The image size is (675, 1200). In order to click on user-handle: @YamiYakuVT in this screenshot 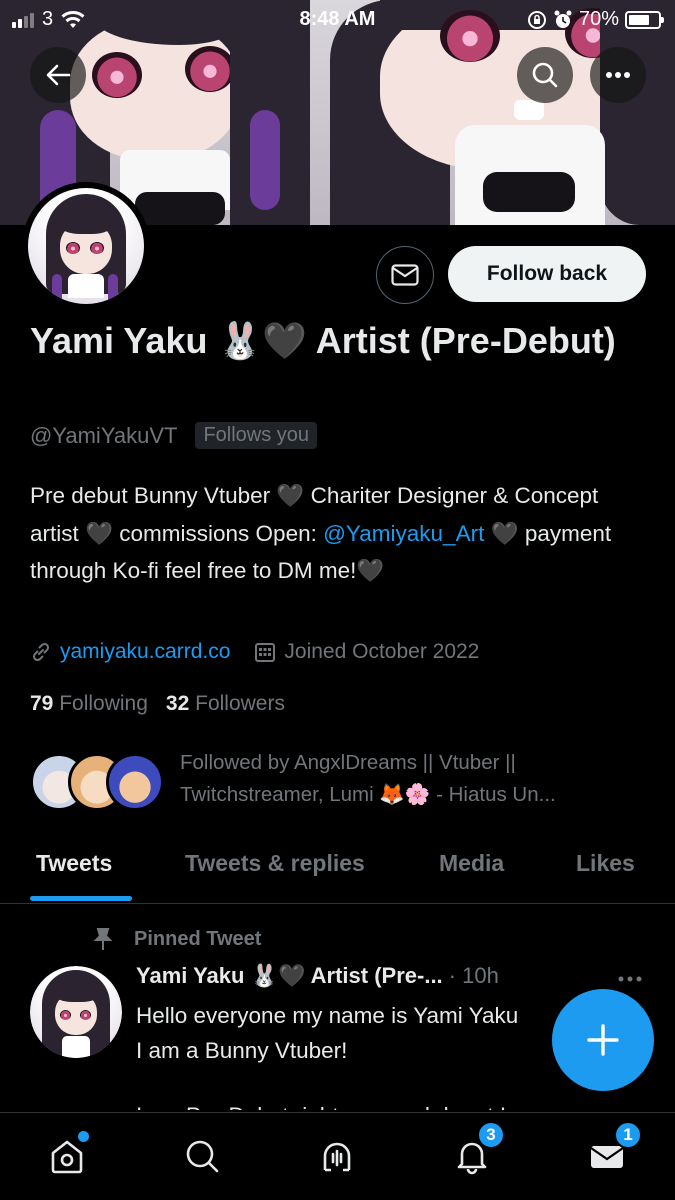, I will do `click(104, 435)`.